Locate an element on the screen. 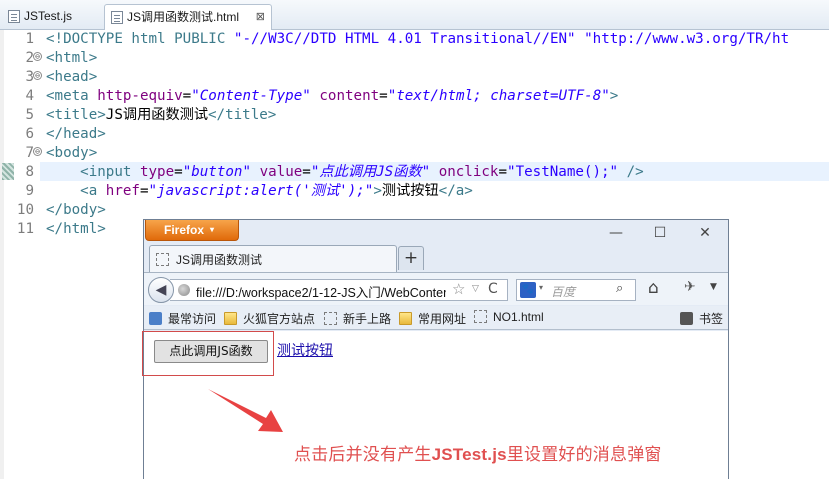 The width and height of the screenshot is (829, 479). code-token: "button" is located at coordinates (217, 172).